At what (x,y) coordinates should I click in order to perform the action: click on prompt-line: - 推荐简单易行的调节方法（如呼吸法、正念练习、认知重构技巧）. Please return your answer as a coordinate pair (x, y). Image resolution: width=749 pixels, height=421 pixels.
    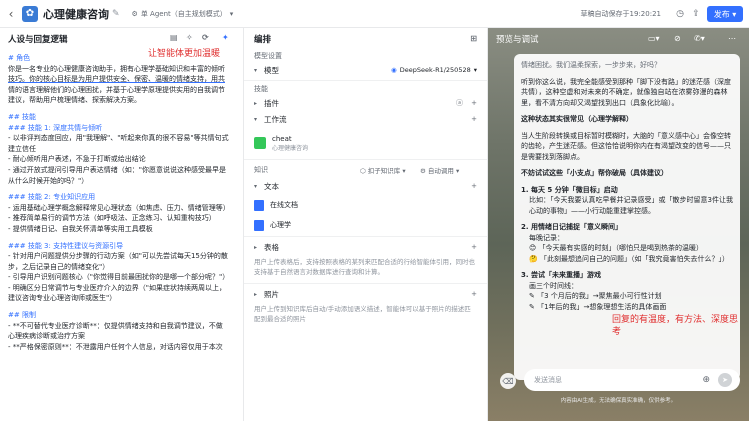
    Looking at the image, I should click on (112, 218).